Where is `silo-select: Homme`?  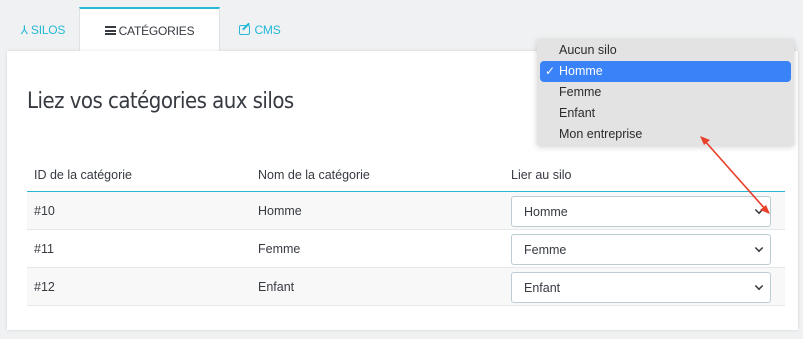
silo-select: Homme is located at coordinates (641, 211).